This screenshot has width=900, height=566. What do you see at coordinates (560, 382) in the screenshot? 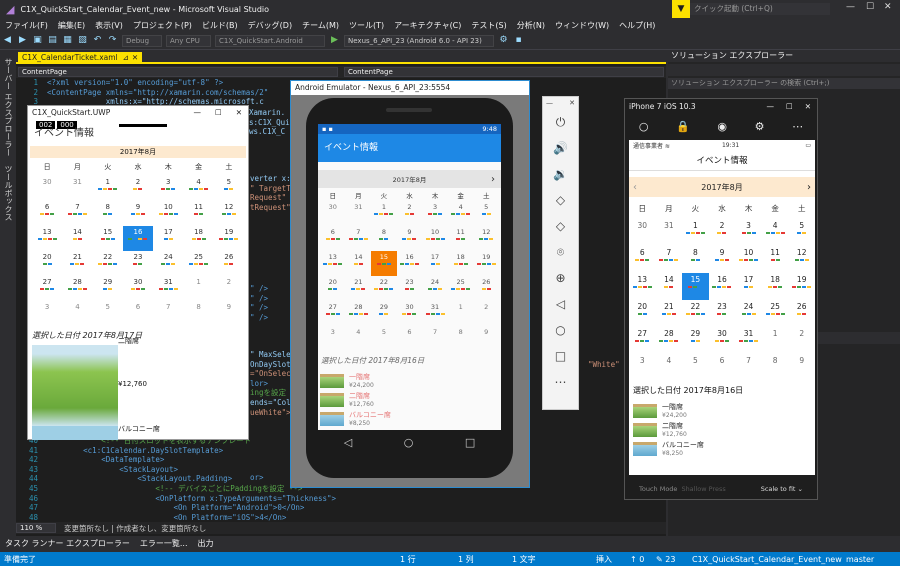
I see `more-icon: ⋯` at bounding box center [560, 382].